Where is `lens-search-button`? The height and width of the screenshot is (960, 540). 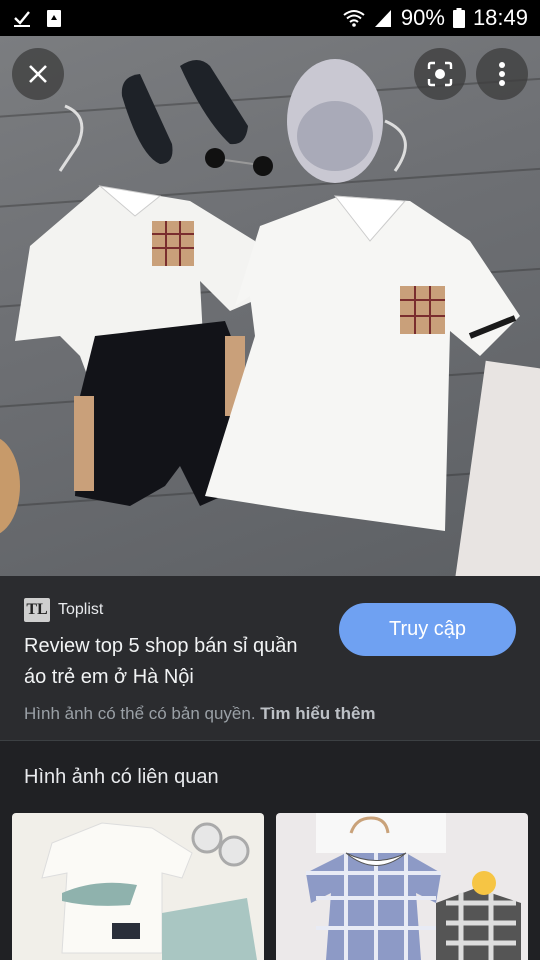
lens-search-button is located at coordinates (440, 74).